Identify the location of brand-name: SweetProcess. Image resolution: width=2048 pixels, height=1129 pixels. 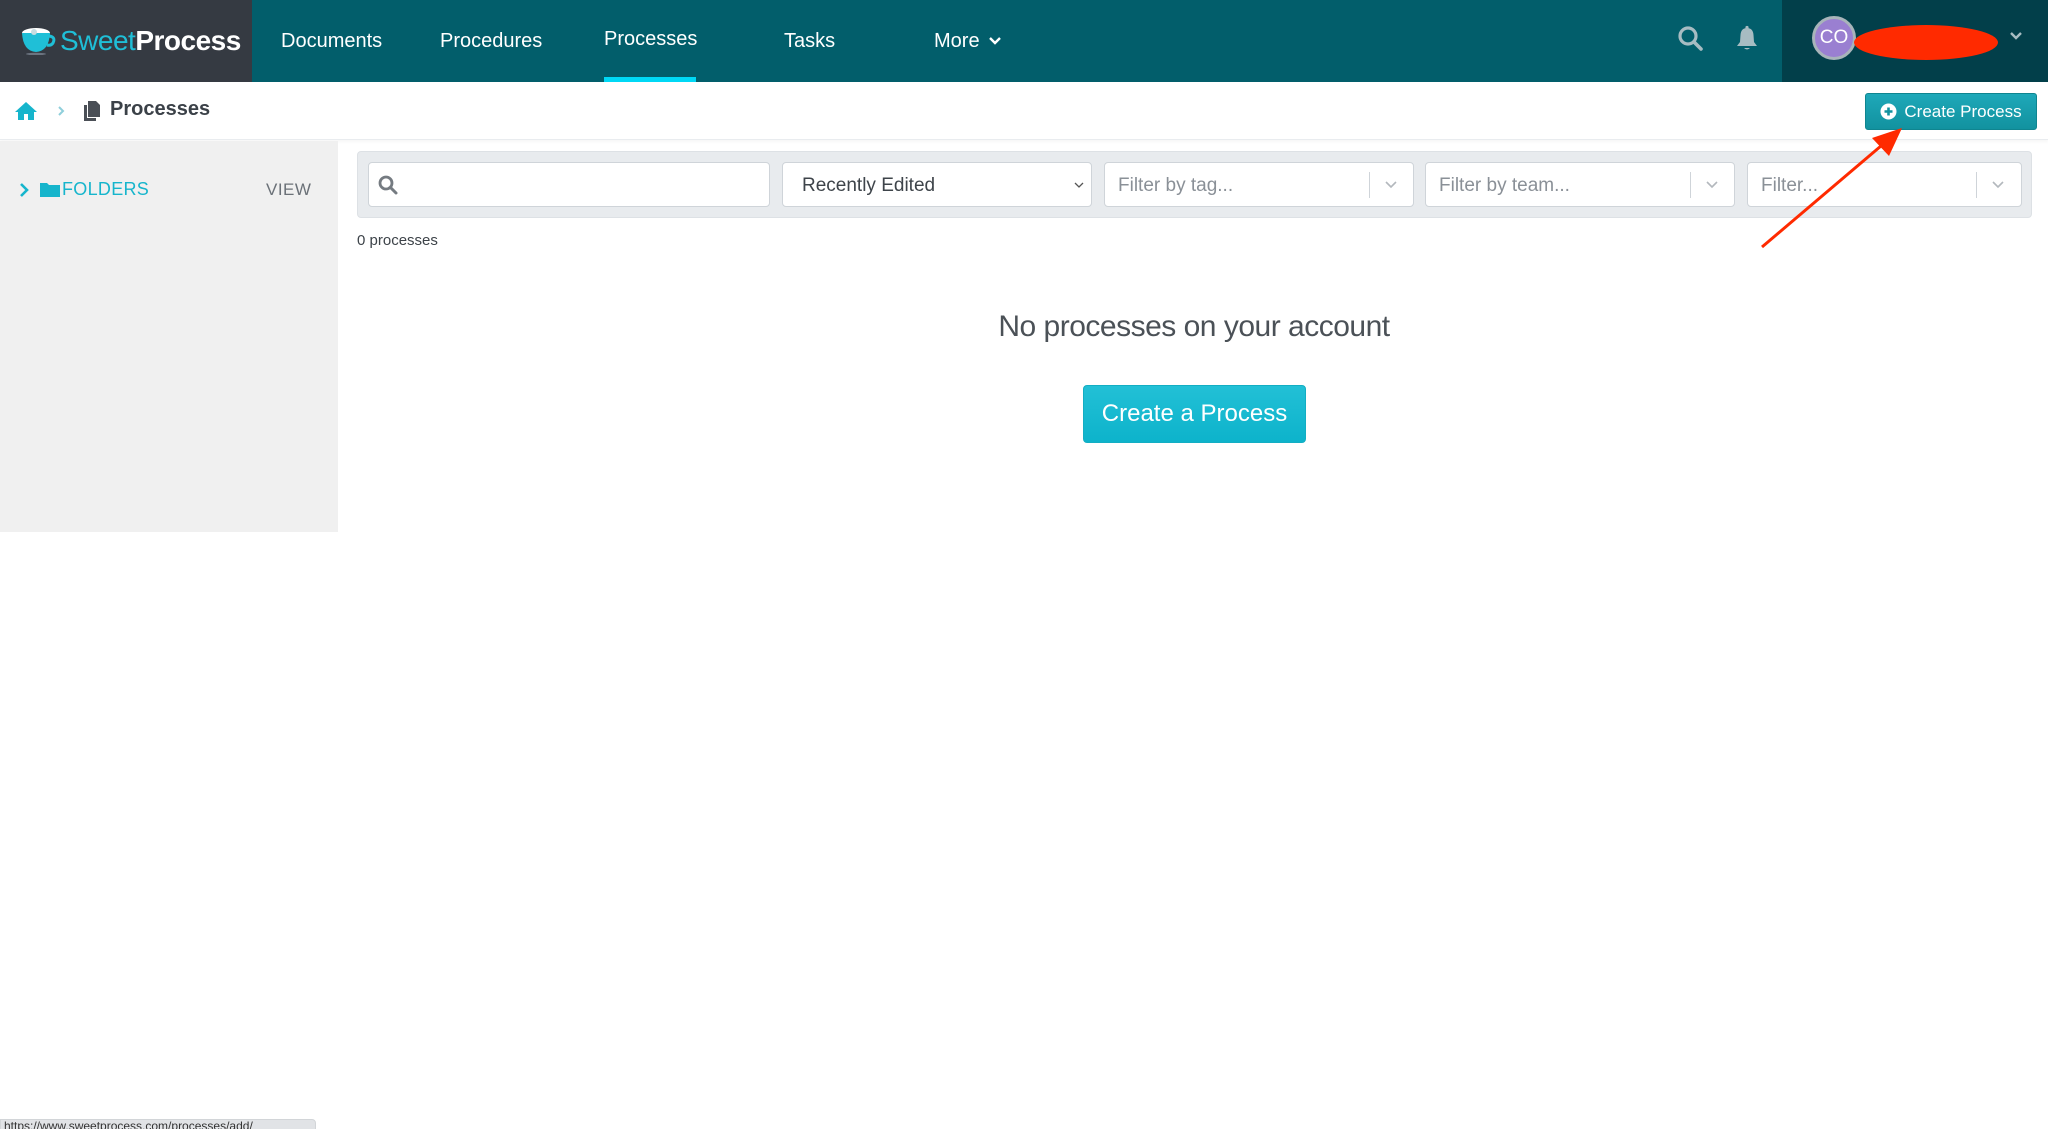
(150, 40).